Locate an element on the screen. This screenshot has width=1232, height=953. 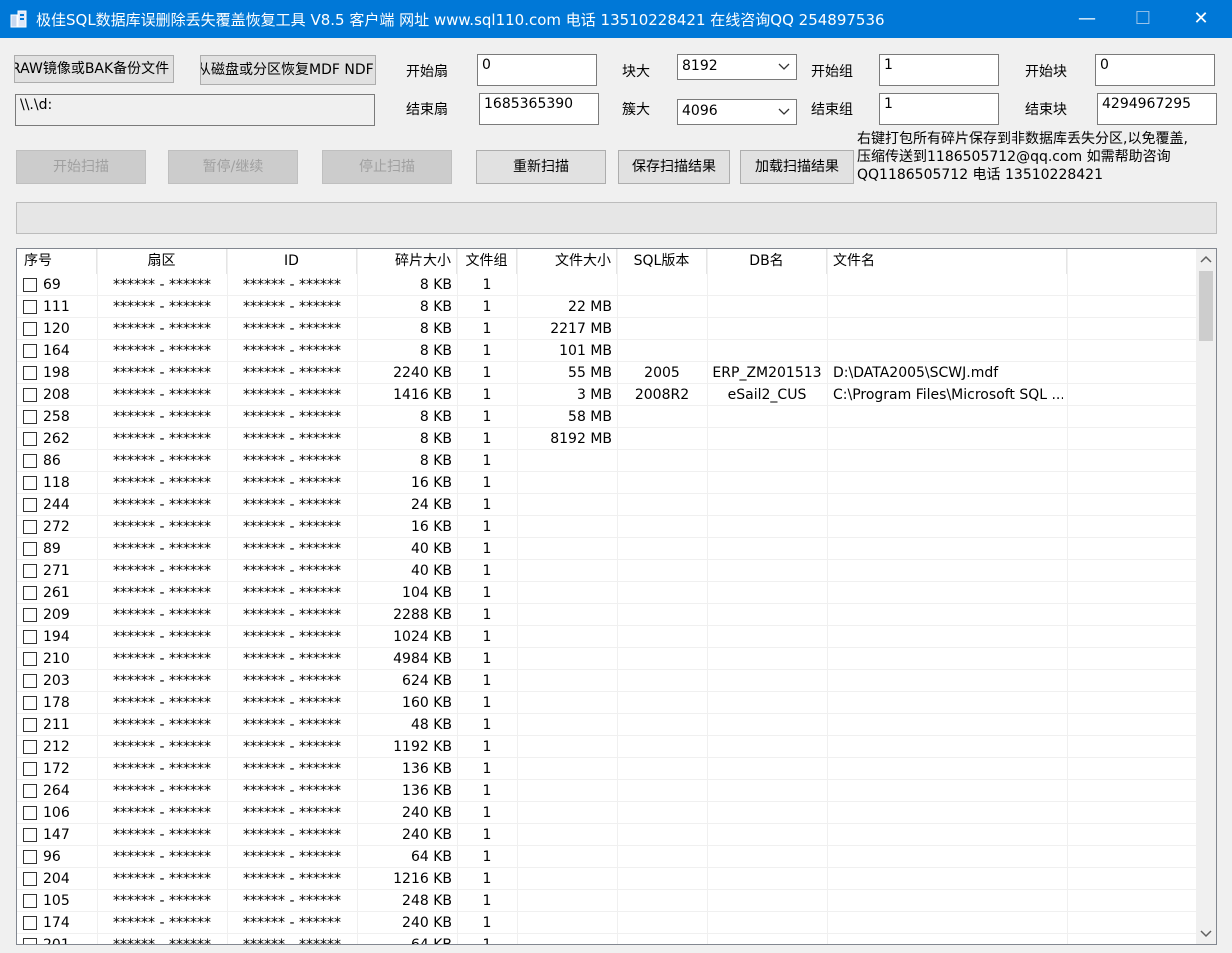
start-block-input: 0 is located at coordinates (1155, 70).